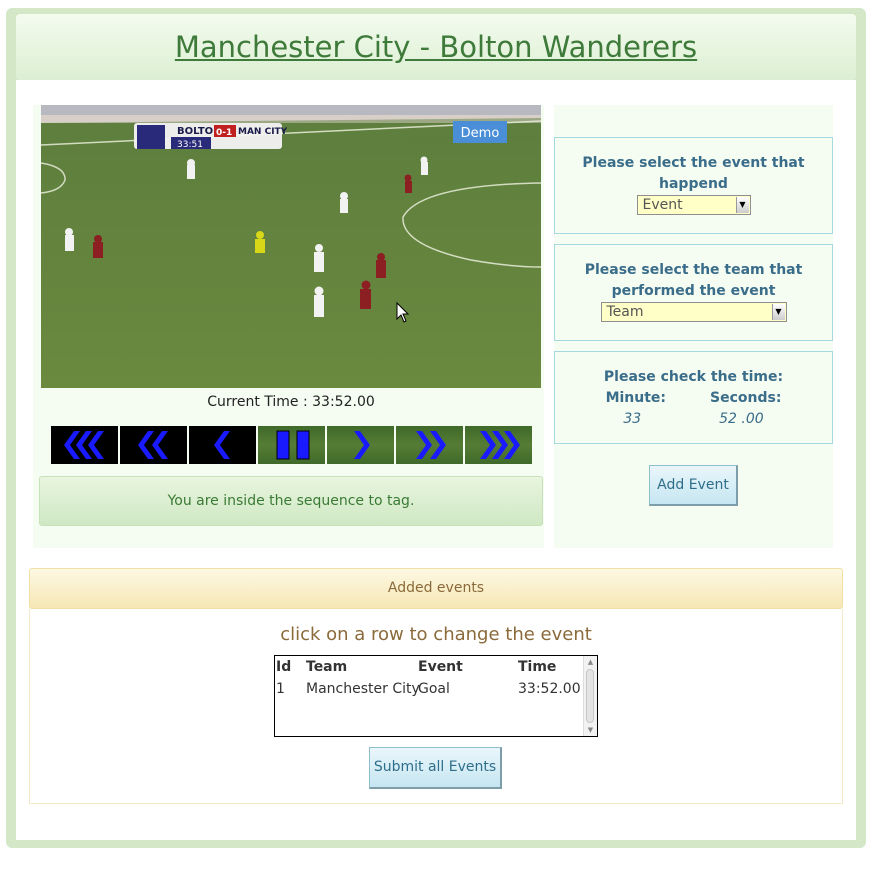 This screenshot has width=869, height=869. I want to click on forward-button, so click(429, 445).